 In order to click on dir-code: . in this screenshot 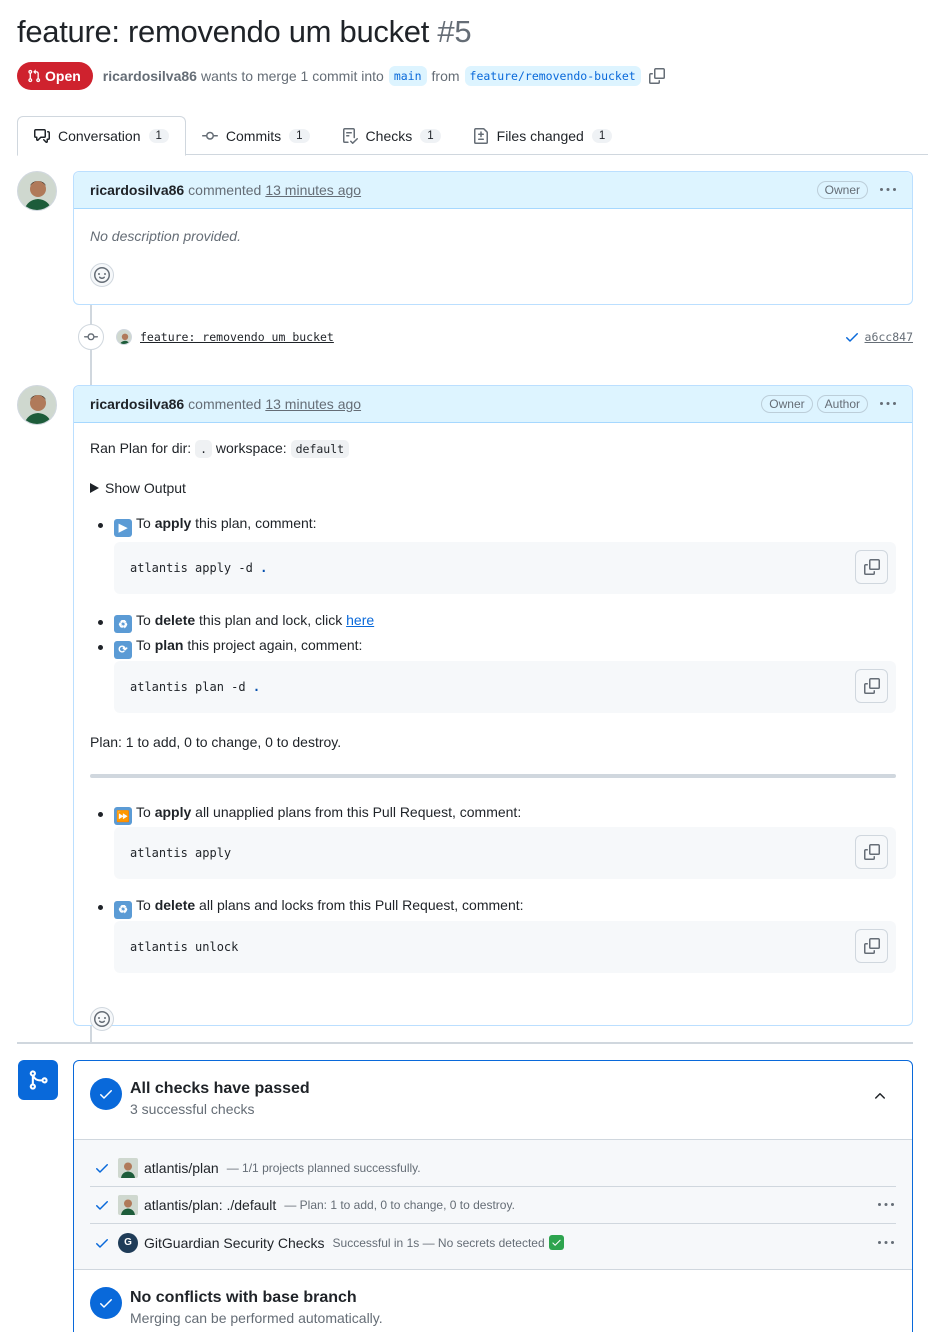, I will do `click(203, 449)`.